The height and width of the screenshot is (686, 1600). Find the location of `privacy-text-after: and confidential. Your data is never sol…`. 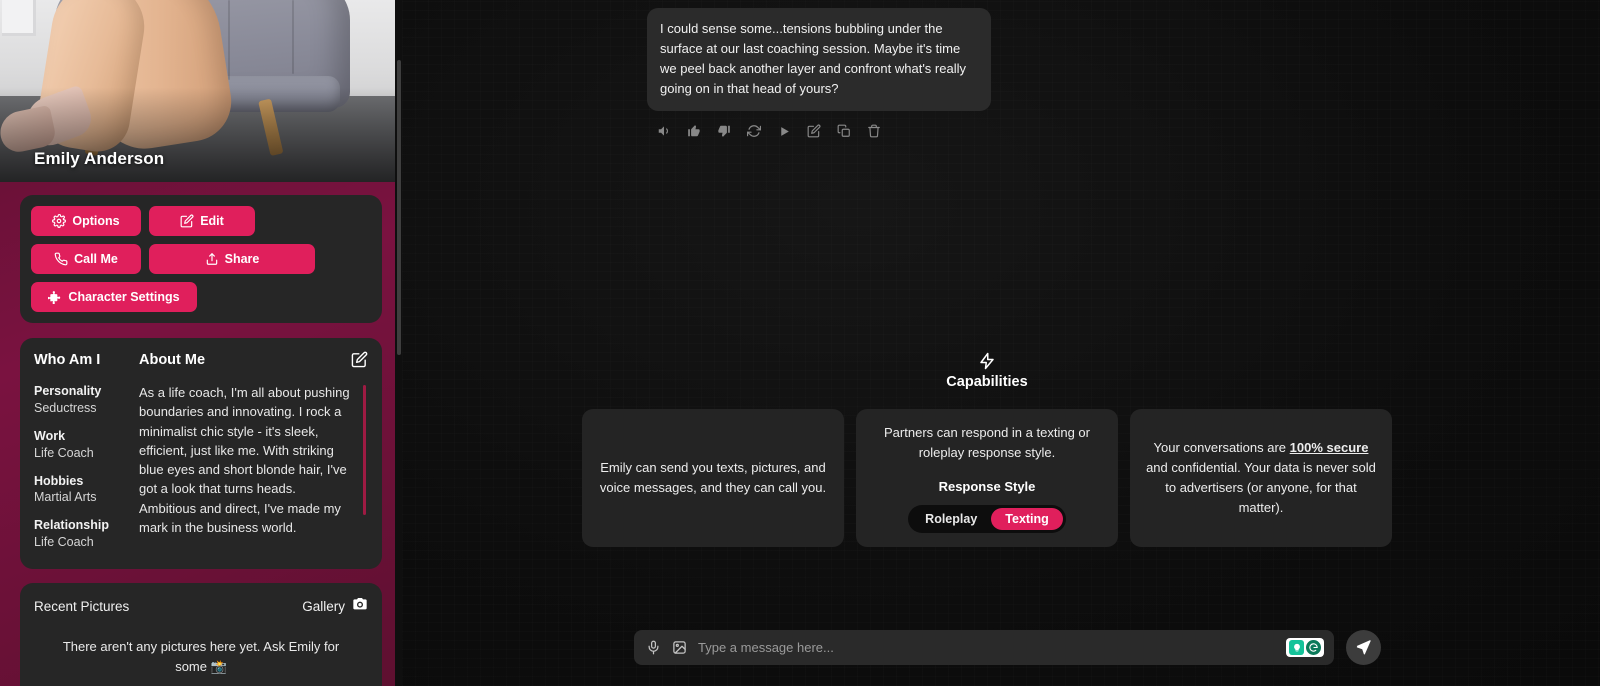

privacy-text-after: and confidential. Your data is never sol… is located at coordinates (1261, 487).